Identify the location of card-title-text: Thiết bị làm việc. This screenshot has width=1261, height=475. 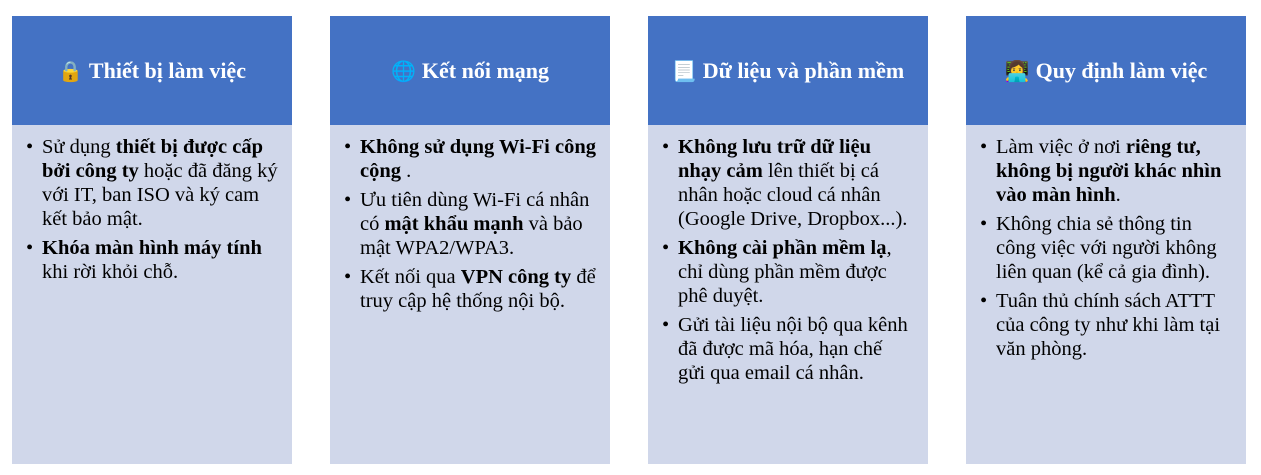
(167, 70).